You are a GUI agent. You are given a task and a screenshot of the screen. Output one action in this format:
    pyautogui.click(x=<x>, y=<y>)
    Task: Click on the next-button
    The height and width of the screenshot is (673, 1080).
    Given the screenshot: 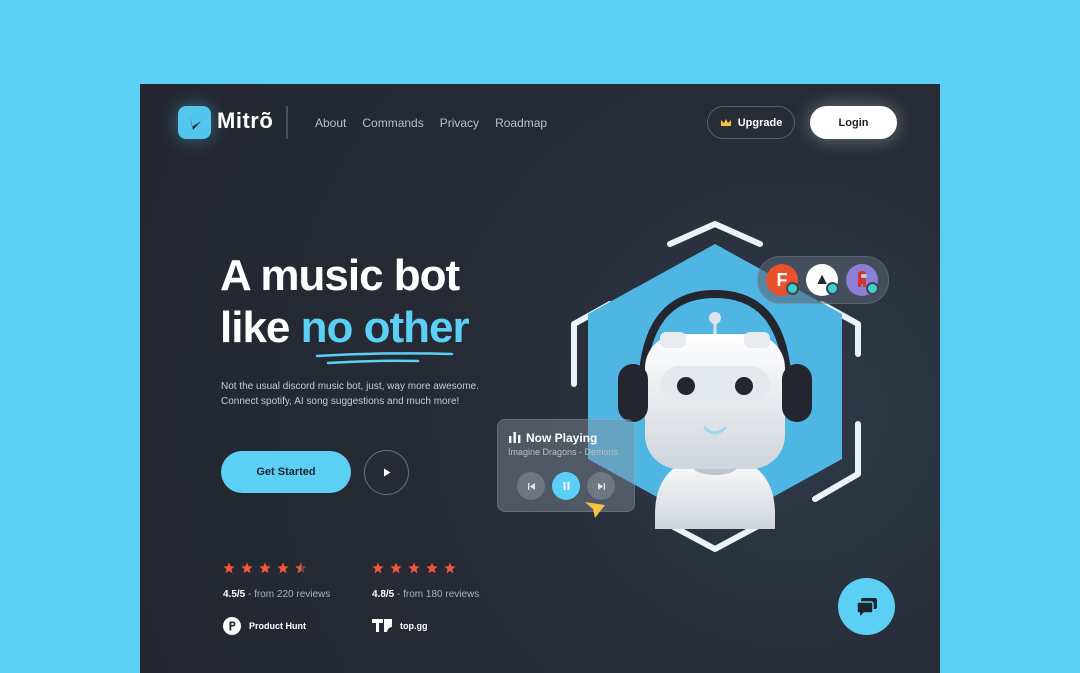 What is the action you would take?
    pyautogui.click(x=601, y=486)
    